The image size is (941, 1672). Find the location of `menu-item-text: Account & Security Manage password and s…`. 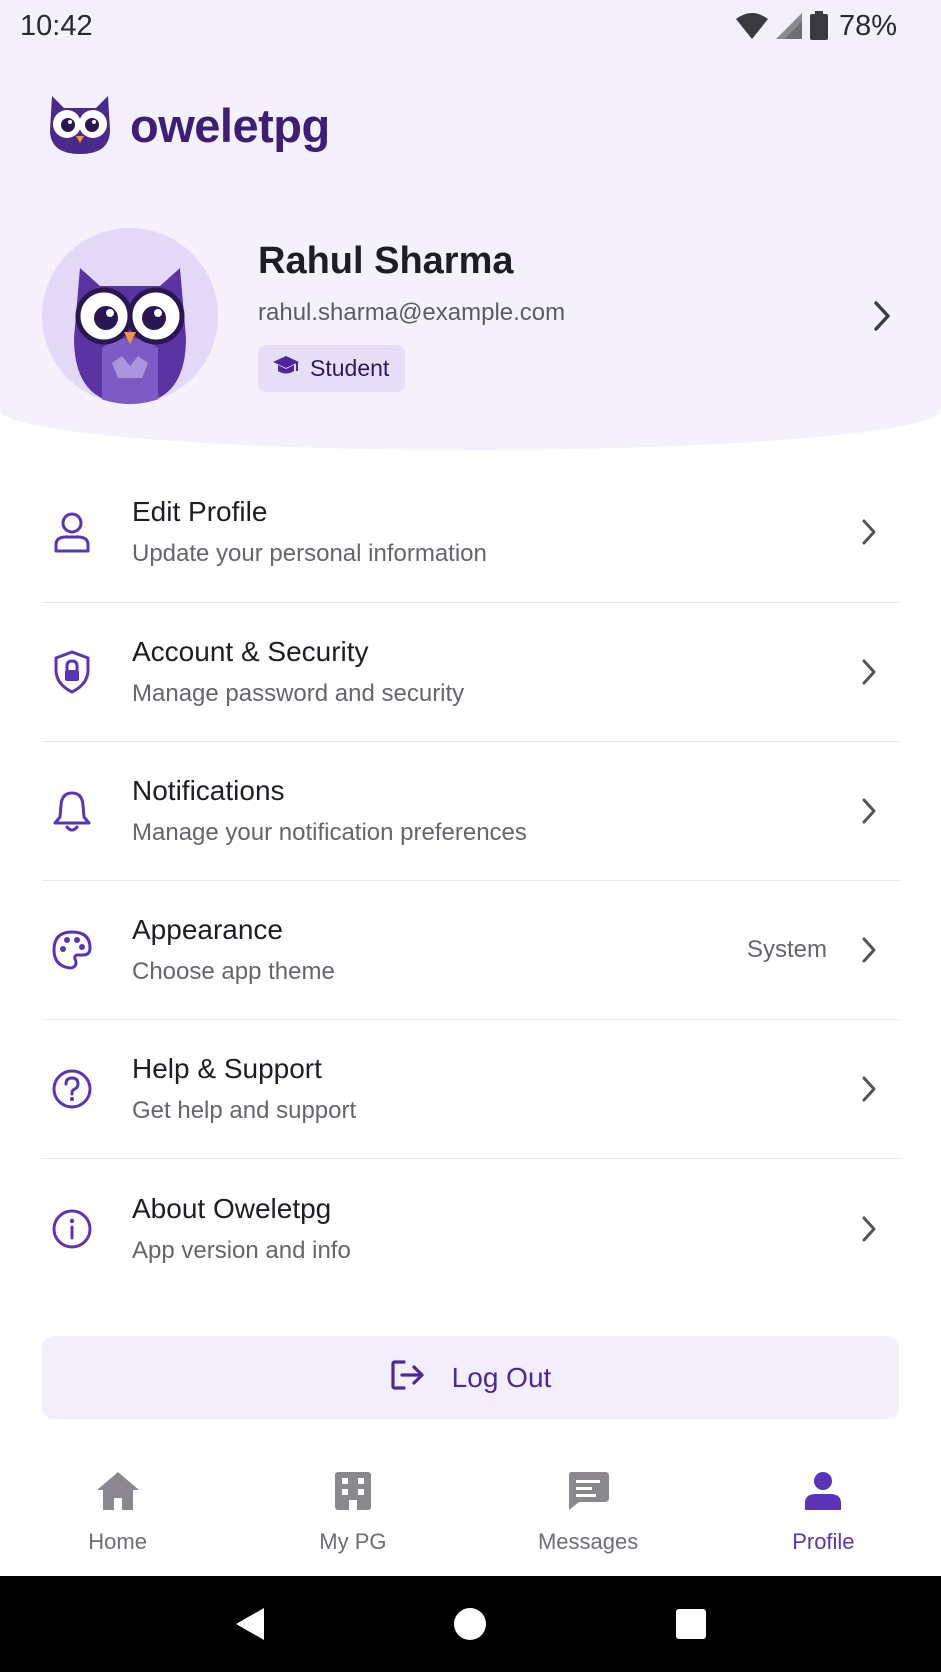

menu-item-text: Account & Security Manage password and s… is located at coordinates (490, 672).